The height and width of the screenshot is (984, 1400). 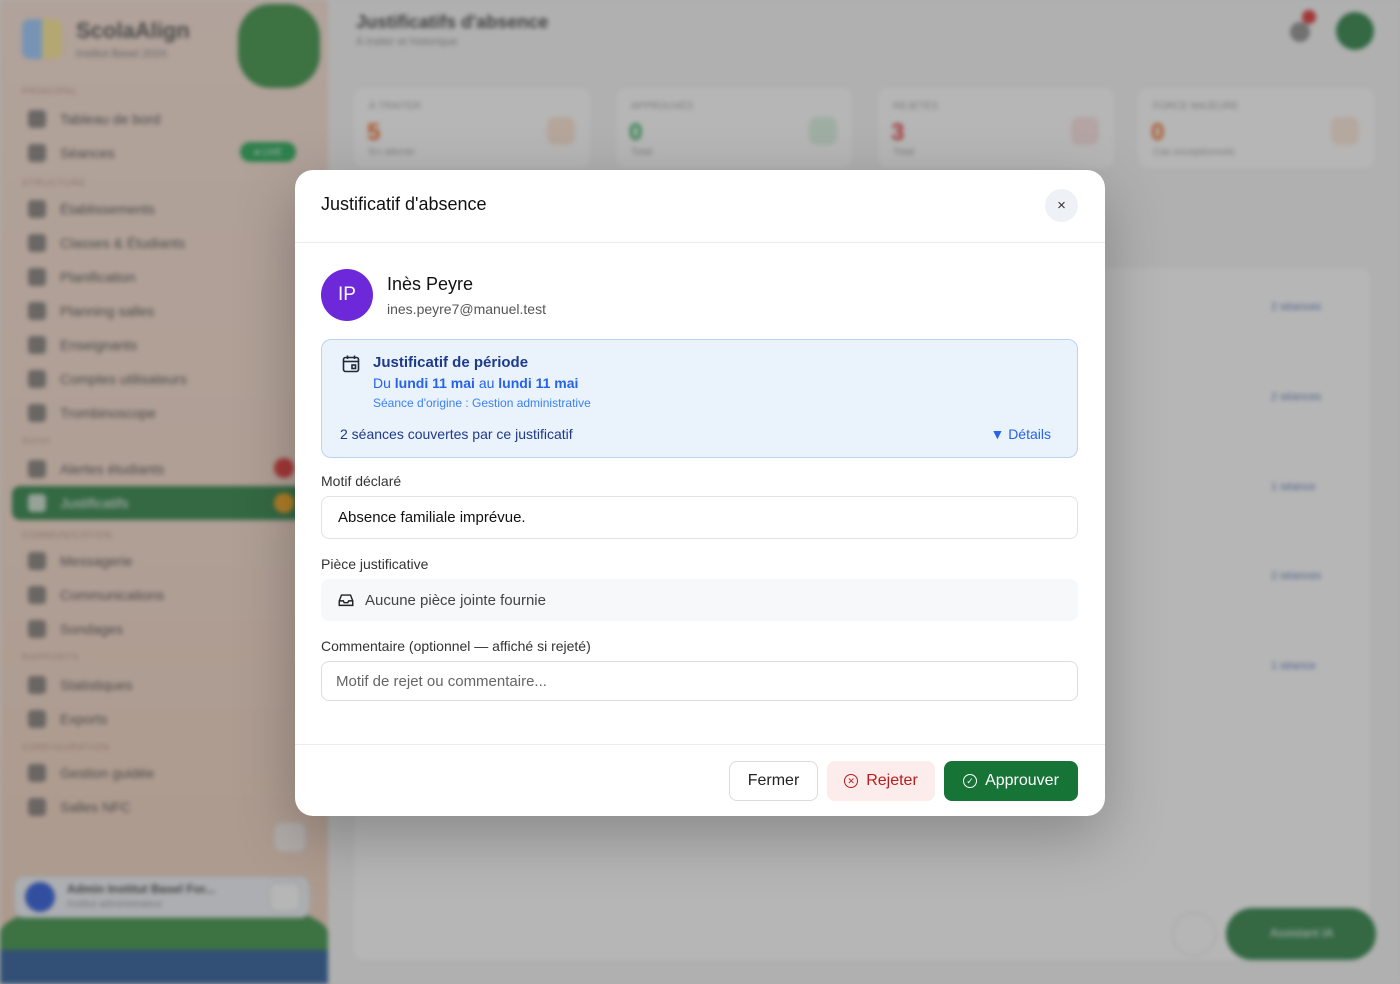 I want to click on student-info: IP Inès Peyre ines.peyre7@manuel.test, so click(x=433, y=295).